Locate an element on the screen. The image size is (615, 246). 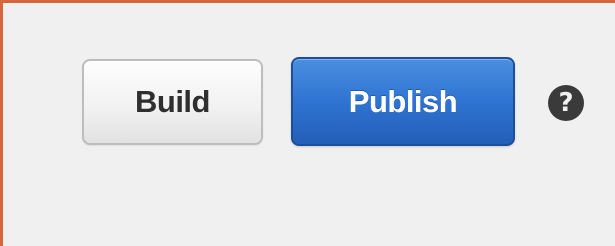
help-icon: ? is located at coordinates (566, 103).